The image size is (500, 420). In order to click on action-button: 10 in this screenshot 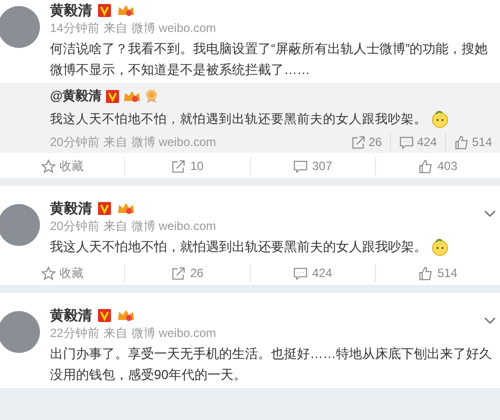, I will do `click(187, 166)`.